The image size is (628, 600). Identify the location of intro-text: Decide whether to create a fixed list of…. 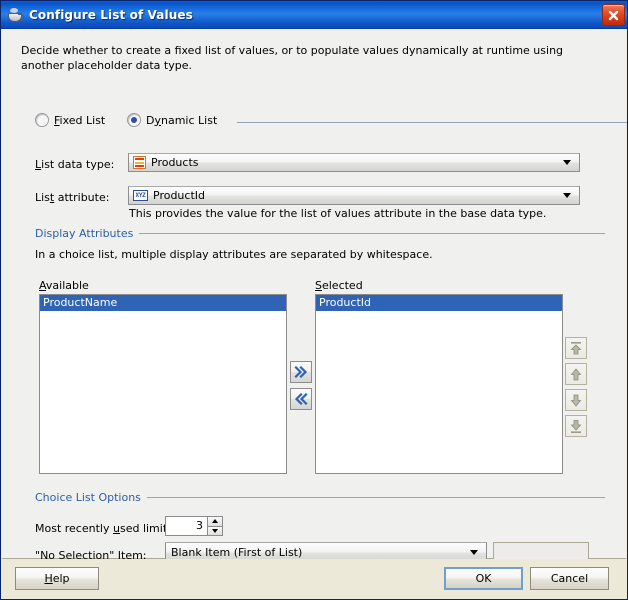
(292, 58).